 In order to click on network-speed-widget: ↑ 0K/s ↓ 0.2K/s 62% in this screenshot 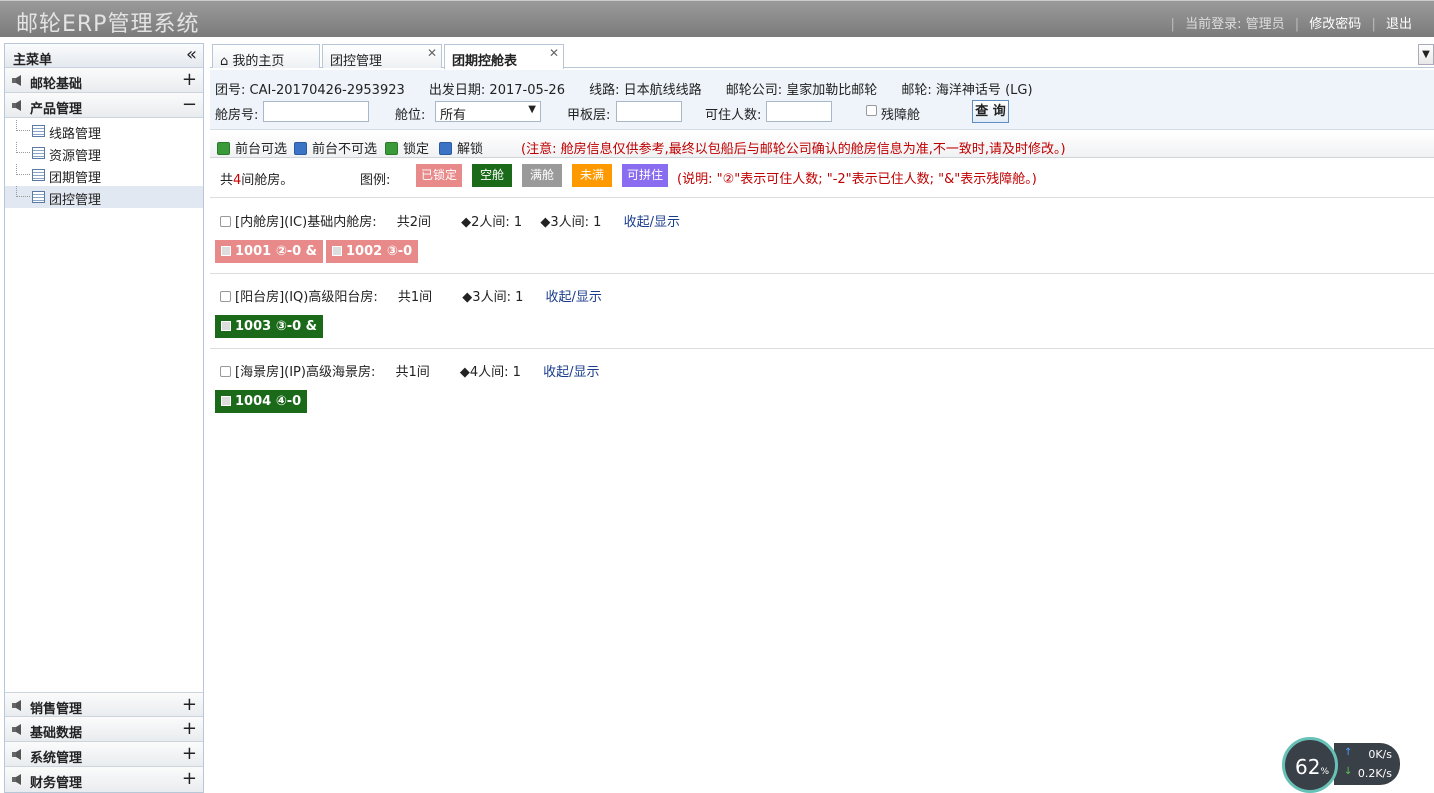, I will do `click(1342, 765)`.